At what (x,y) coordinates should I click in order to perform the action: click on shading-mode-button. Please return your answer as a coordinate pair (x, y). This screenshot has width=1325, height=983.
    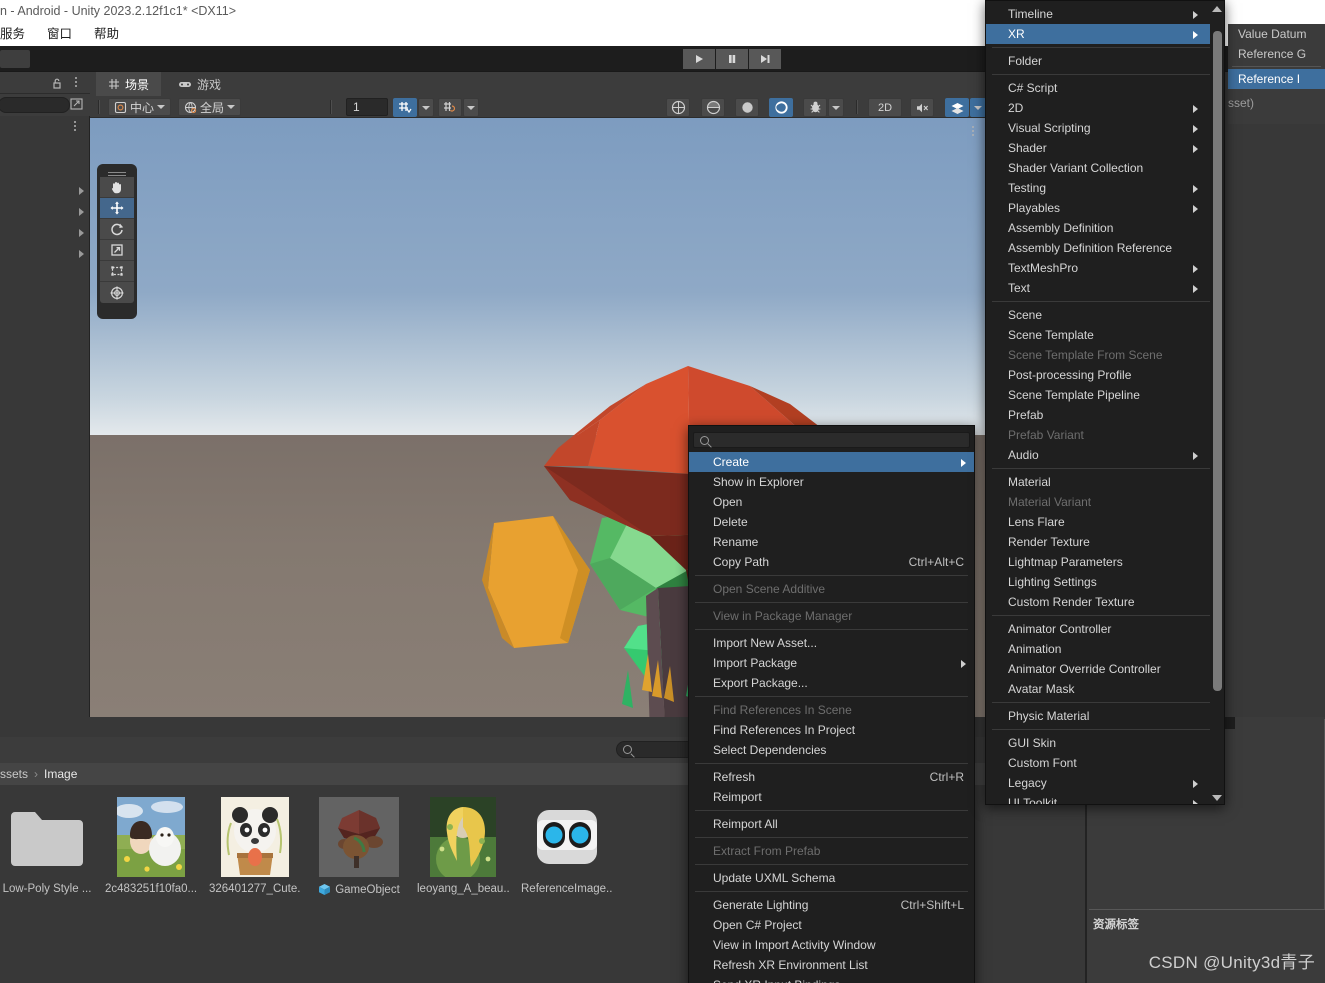
    Looking at the image, I should click on (678, 107).